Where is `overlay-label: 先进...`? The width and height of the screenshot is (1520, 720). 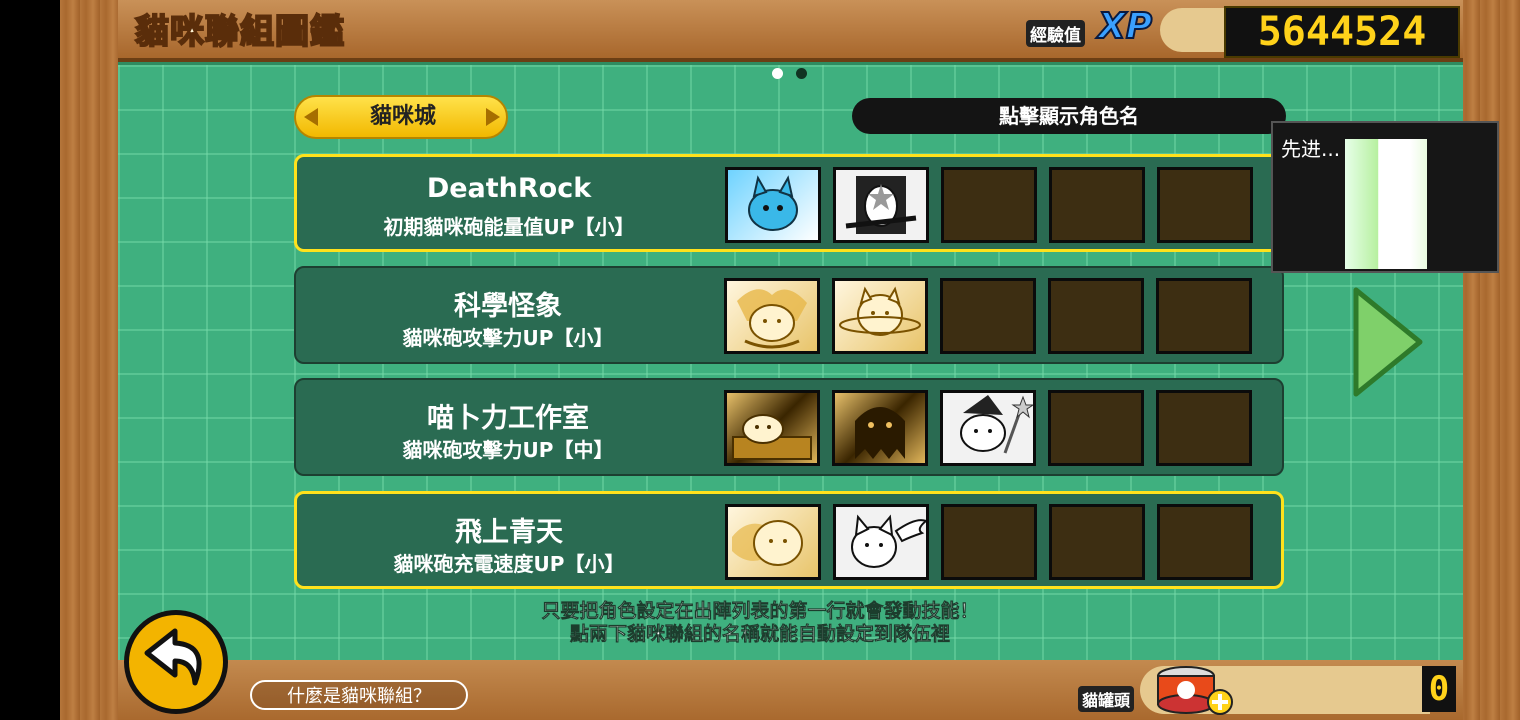
overlay-label: 先进... is located at coordinates (1311, 149).